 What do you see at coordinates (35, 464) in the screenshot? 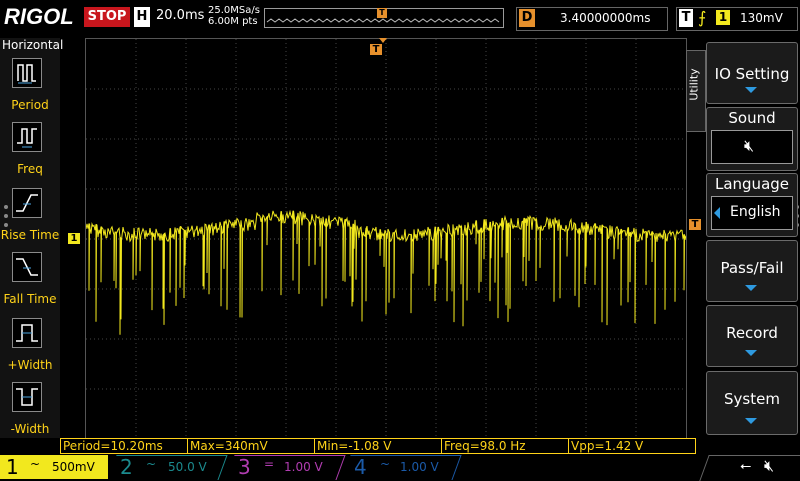
I see `channel-1-coupling: ~` at bounding box center [35, 464].